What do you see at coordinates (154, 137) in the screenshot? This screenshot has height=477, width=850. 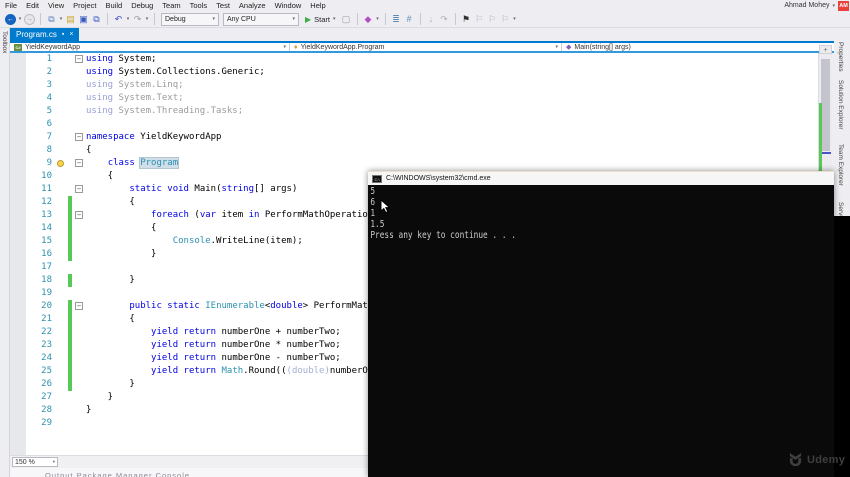 I see `code-text: namespace YieldKeywordApp` at bounding box center [154, 137].